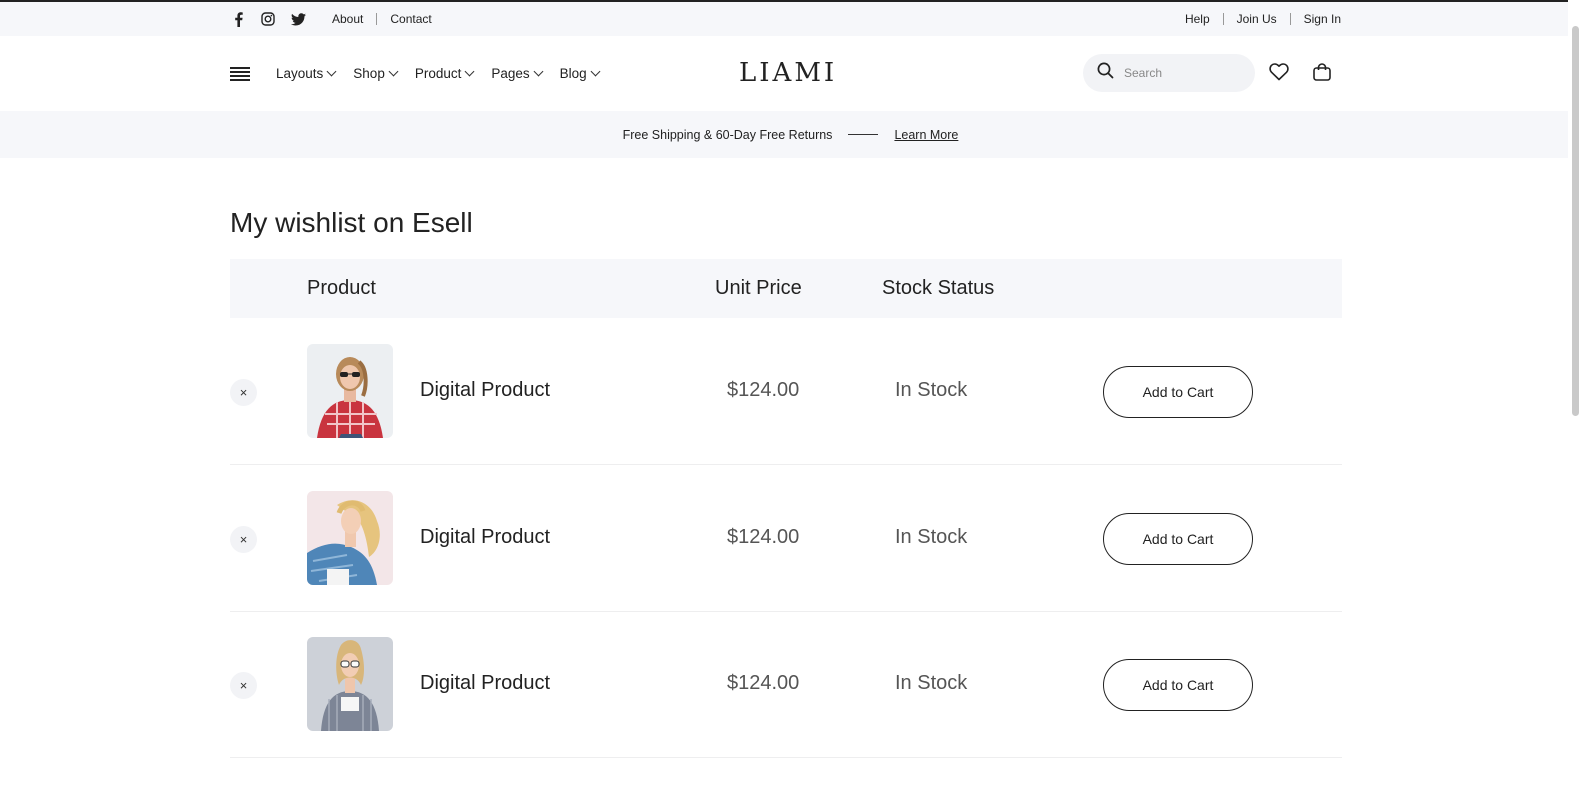 This screenshot has width=1581, height=800. I want to click on nav-pages: Pages, so click(517, 73).